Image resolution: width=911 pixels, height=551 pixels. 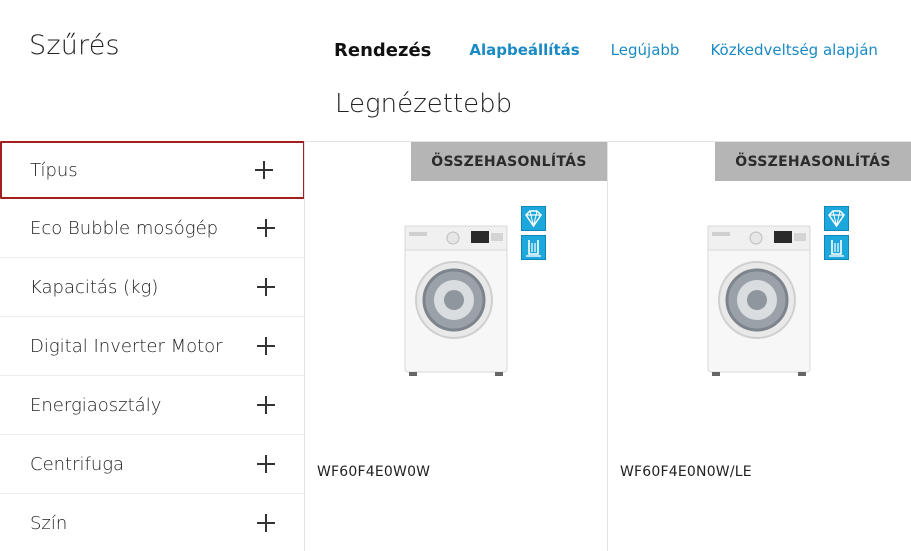 I want to click on page-title: Legnézettebb, so click(x=424, y=104).